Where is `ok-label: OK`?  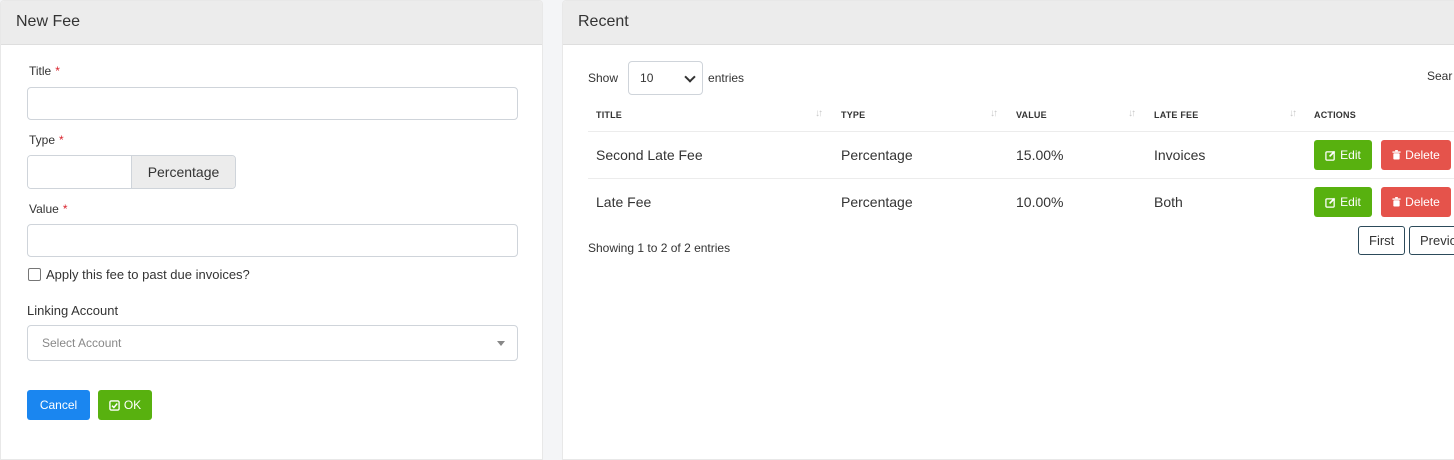 ok-label: OK is located at coordinates (132, 405).